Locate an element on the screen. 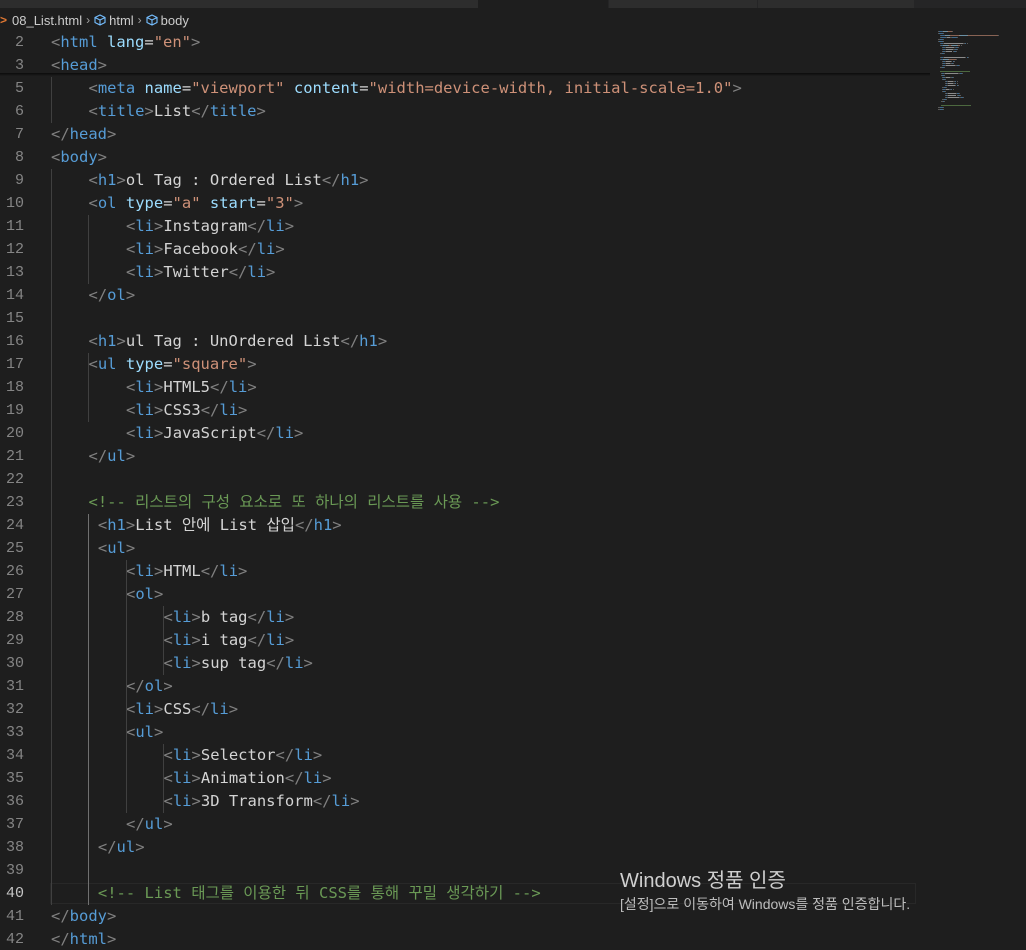 The image size is (1026, 950). sticky-scroll-shadow is located at coordinates (465, 74).